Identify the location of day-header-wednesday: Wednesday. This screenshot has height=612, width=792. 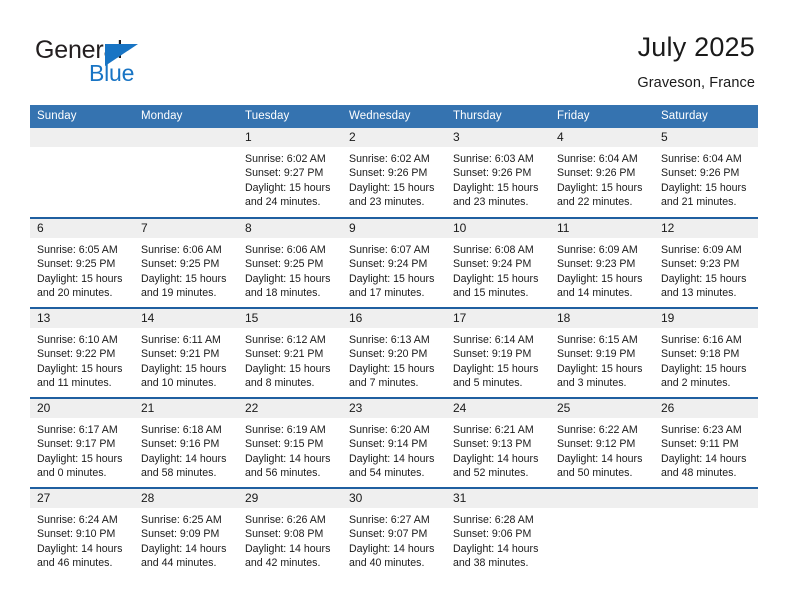
(394, 116).